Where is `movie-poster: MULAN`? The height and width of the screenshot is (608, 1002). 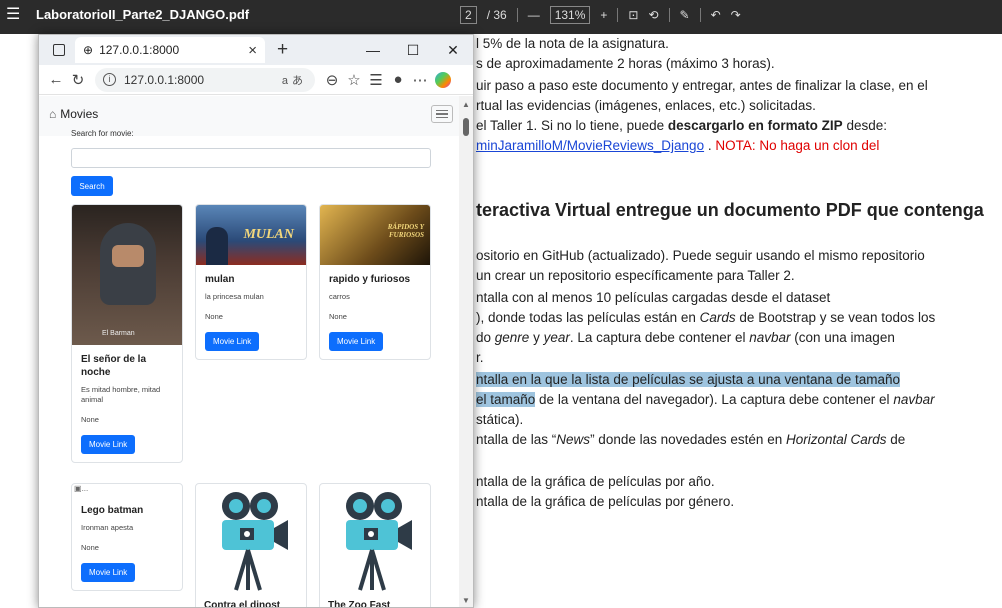
movie-poster: MULAN is located at coordinates (251, 235).